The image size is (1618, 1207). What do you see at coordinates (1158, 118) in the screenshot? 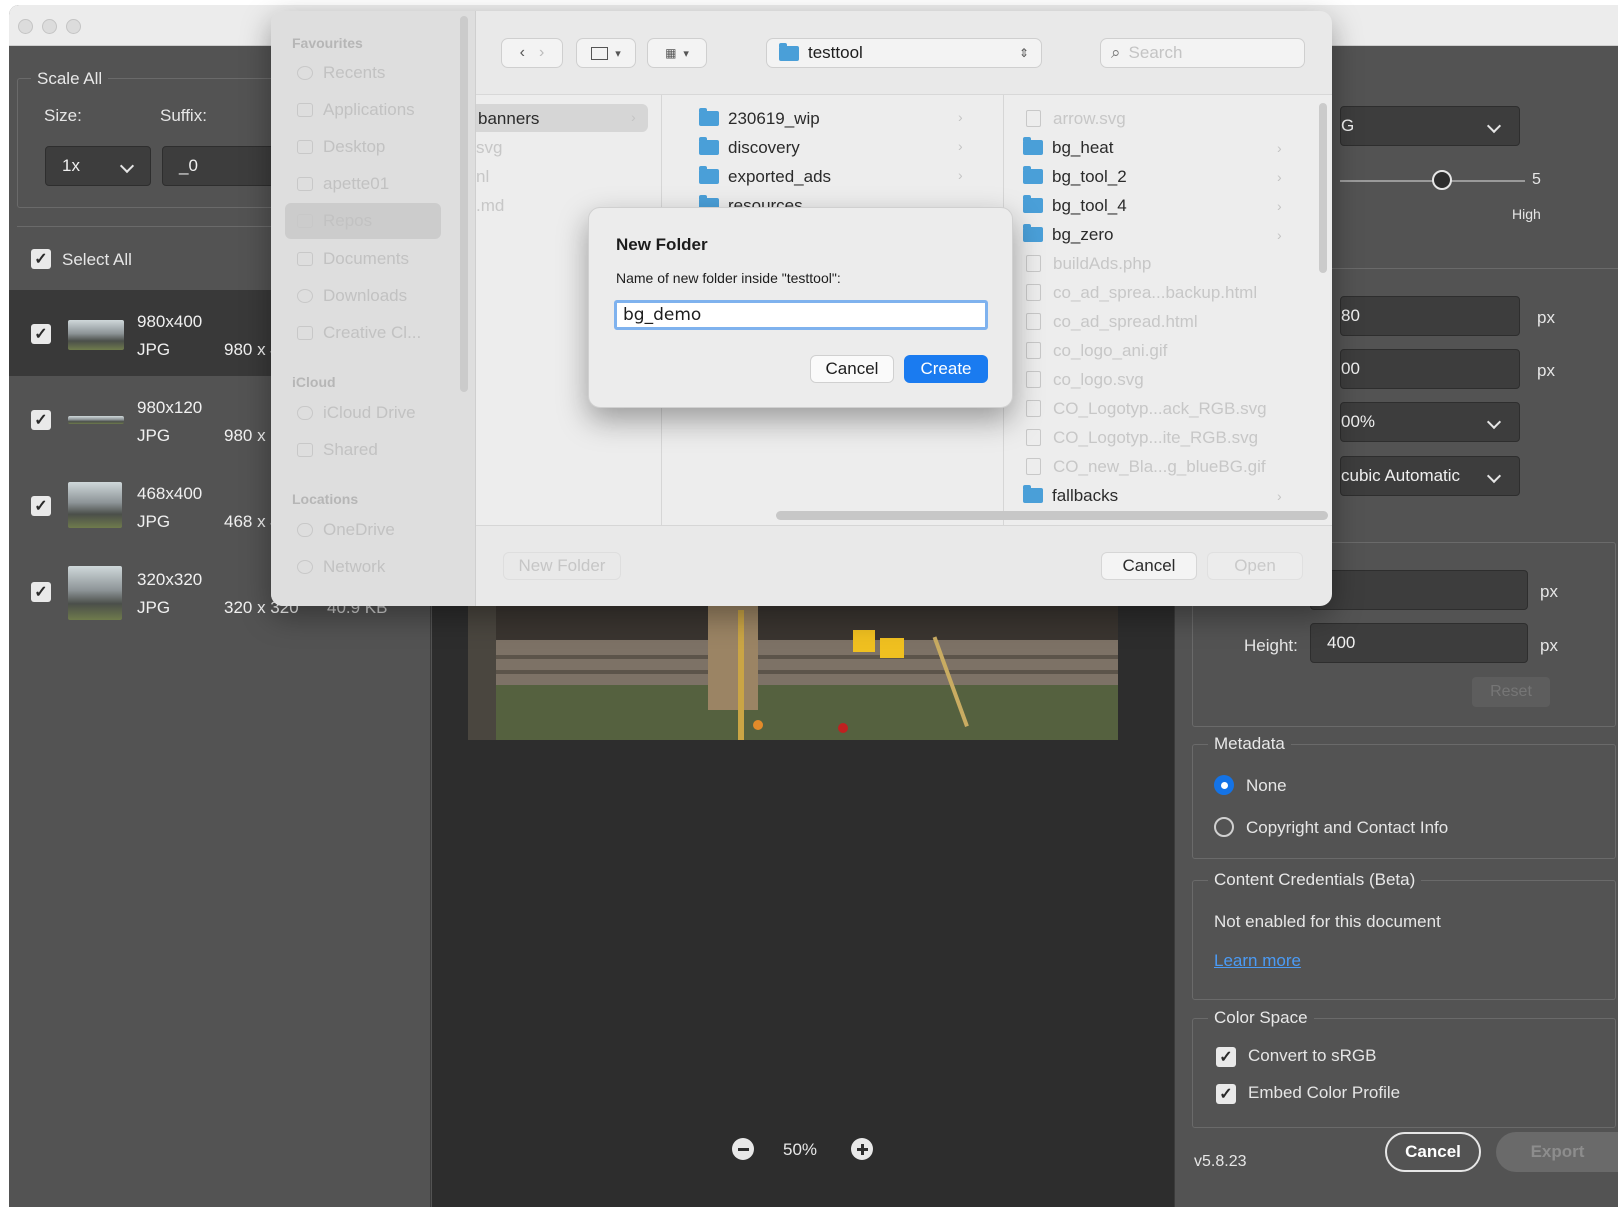
I see `list-item: arrow.svg` at bounding box center [1158, 118].